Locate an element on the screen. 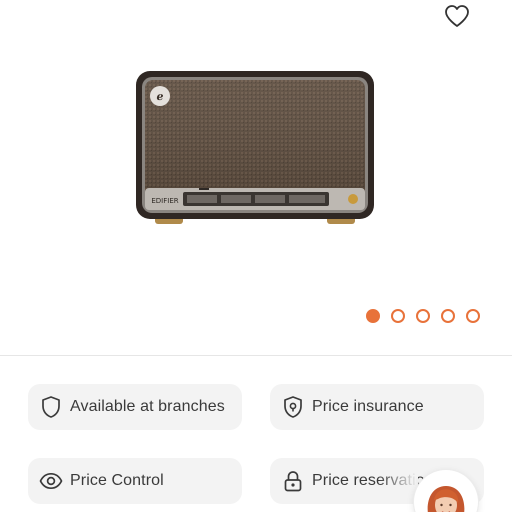 This screenshot has height=512, width=512. favorite-button is located at coordinates (457, 16).